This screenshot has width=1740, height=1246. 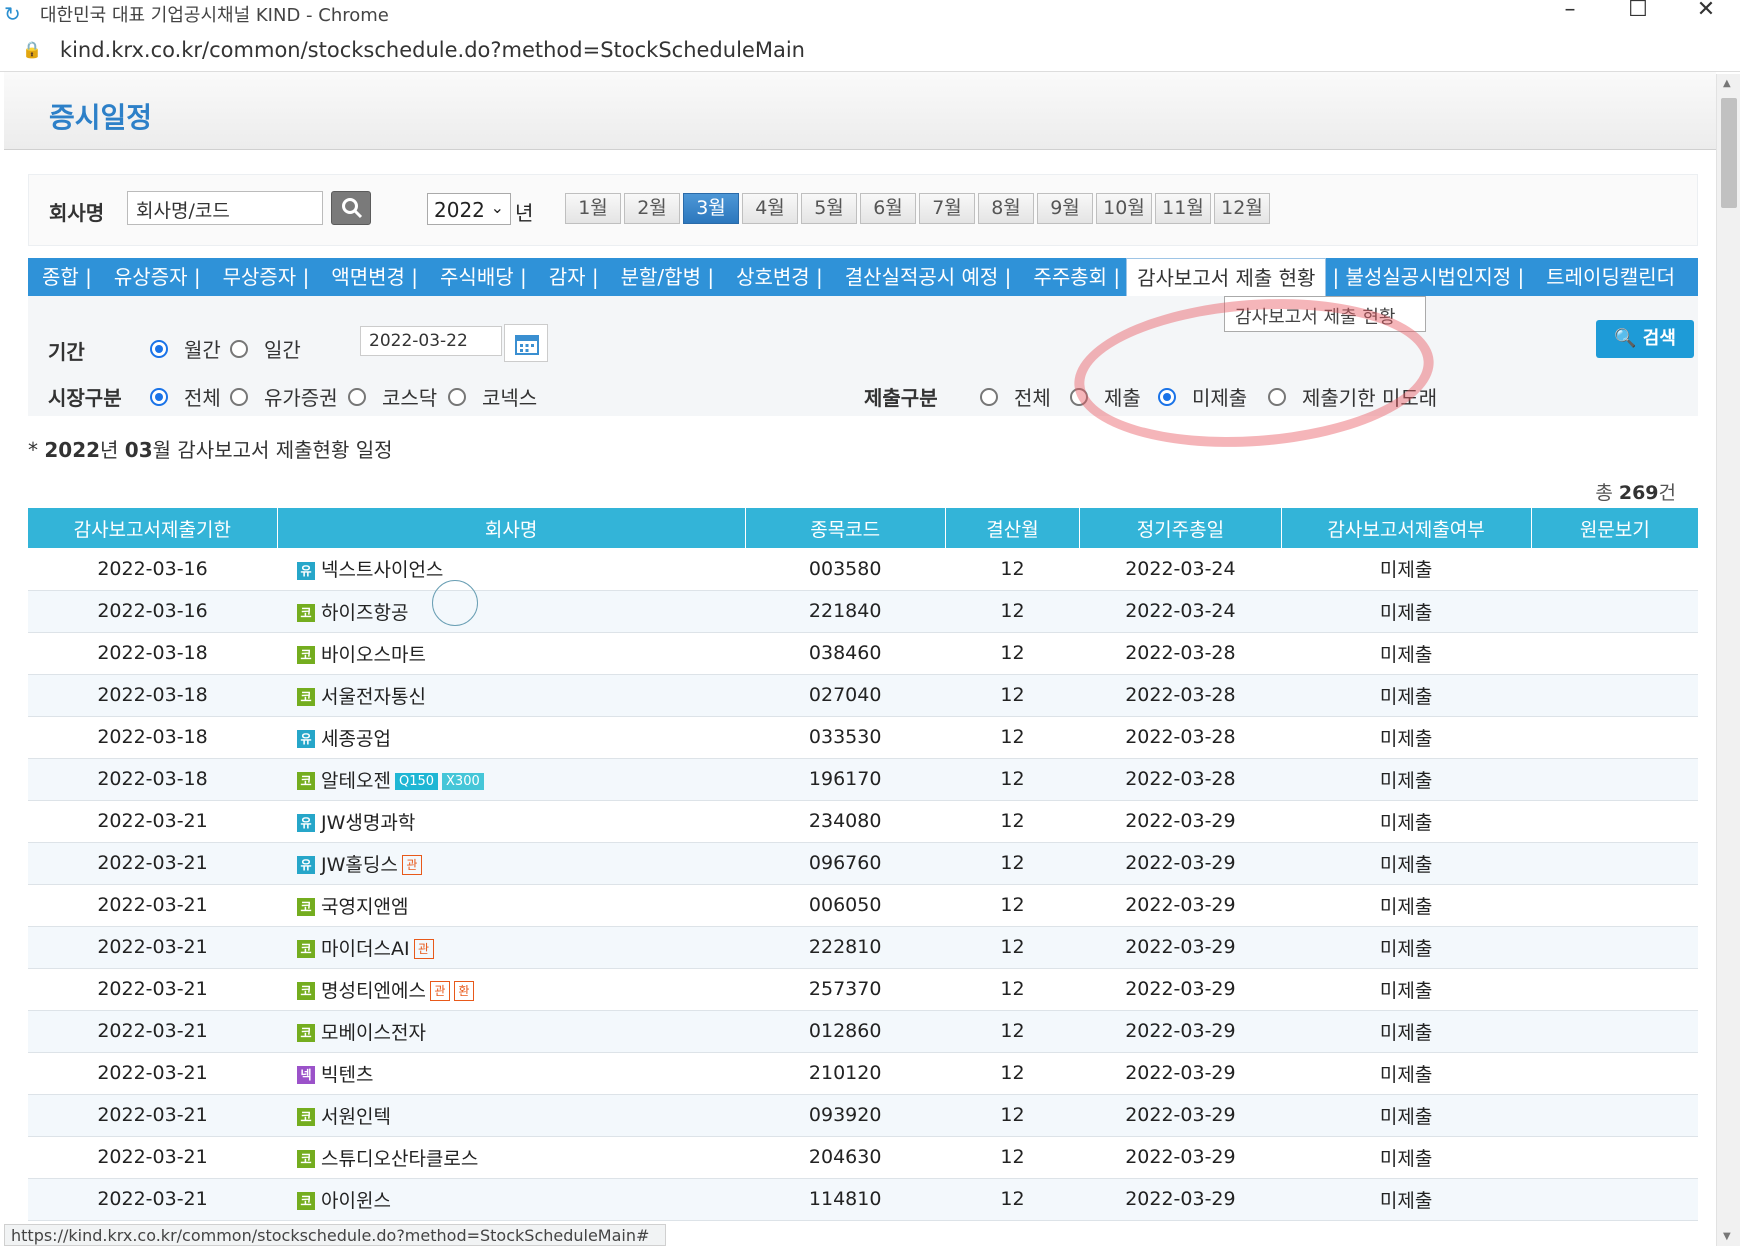 I want to click on row-agm-date: 2022-03-24, so click(x=1180, y=569).